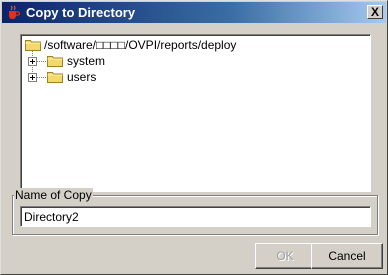 The height and width of the screenshot is (275, 388). What do you see at coordinates (82, 77) in the screenshot?
I see `tree-item-label: users` at bounding box center [82, 77].